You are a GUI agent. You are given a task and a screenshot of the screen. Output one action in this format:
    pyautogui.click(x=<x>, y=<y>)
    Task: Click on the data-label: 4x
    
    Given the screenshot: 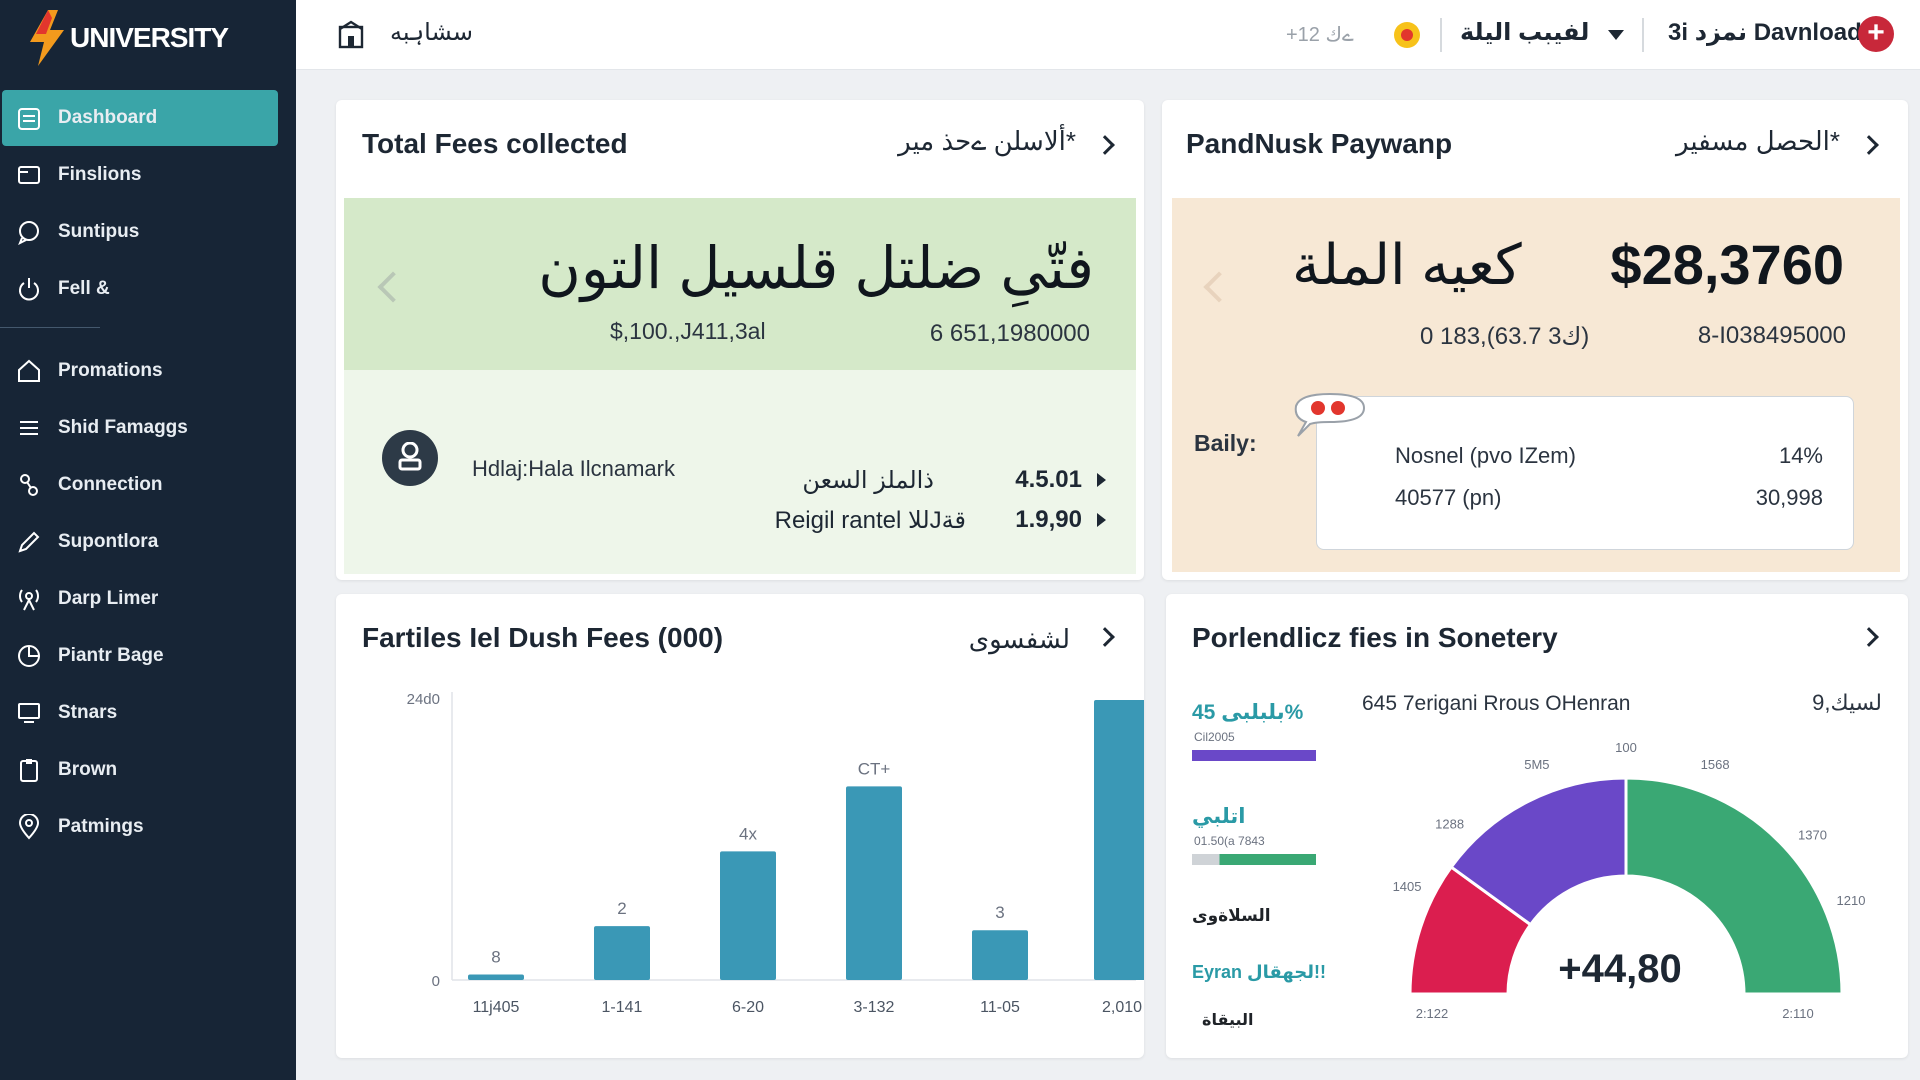 What is the action you would take?
    pyautogui.click(x=748, y=833)
    